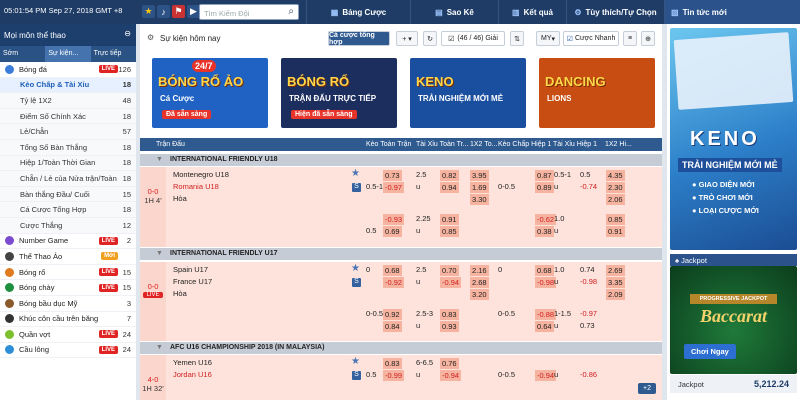  What do you see at coordinates (449, 314) in the screenshot?
I see `odds-cell: 0.83` at bounding box center [449, 314].